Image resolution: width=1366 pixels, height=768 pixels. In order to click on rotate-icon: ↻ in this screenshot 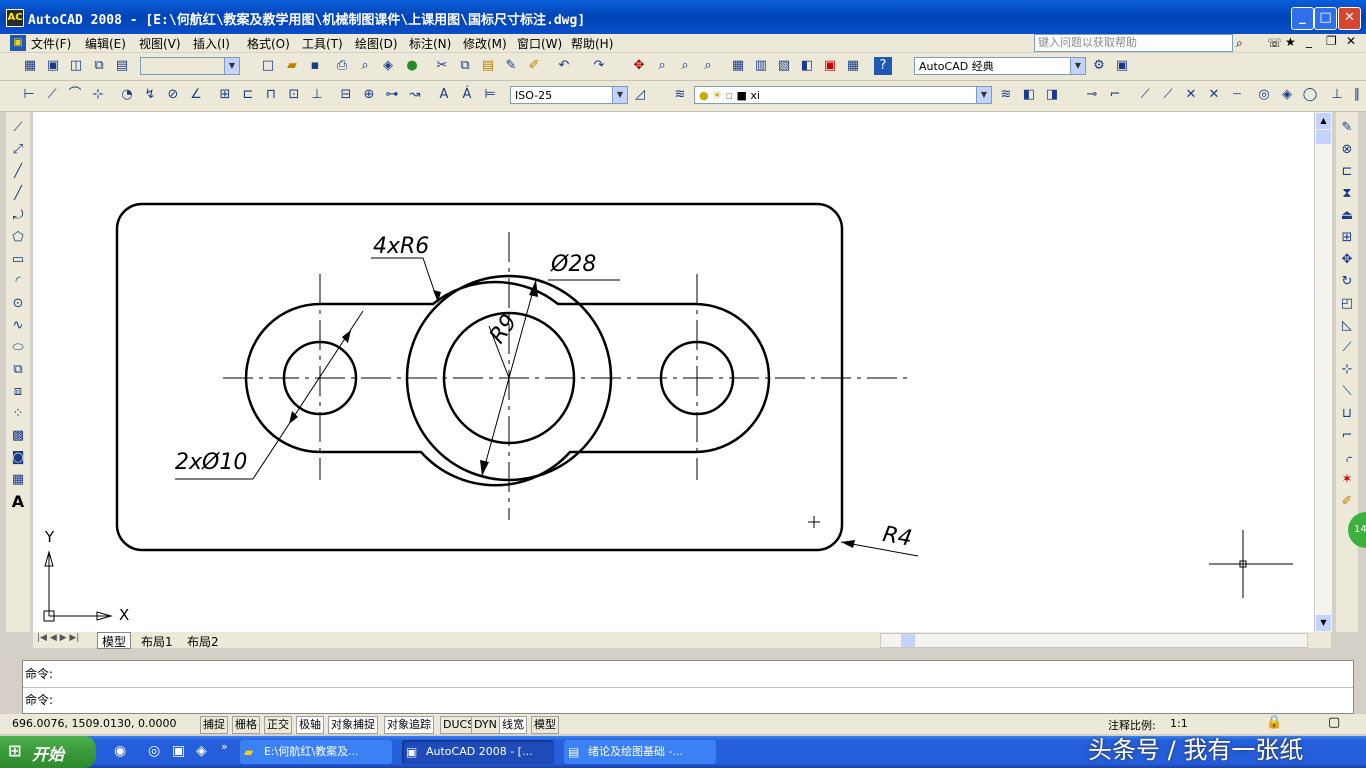, I will do `click(1347, 282)`.